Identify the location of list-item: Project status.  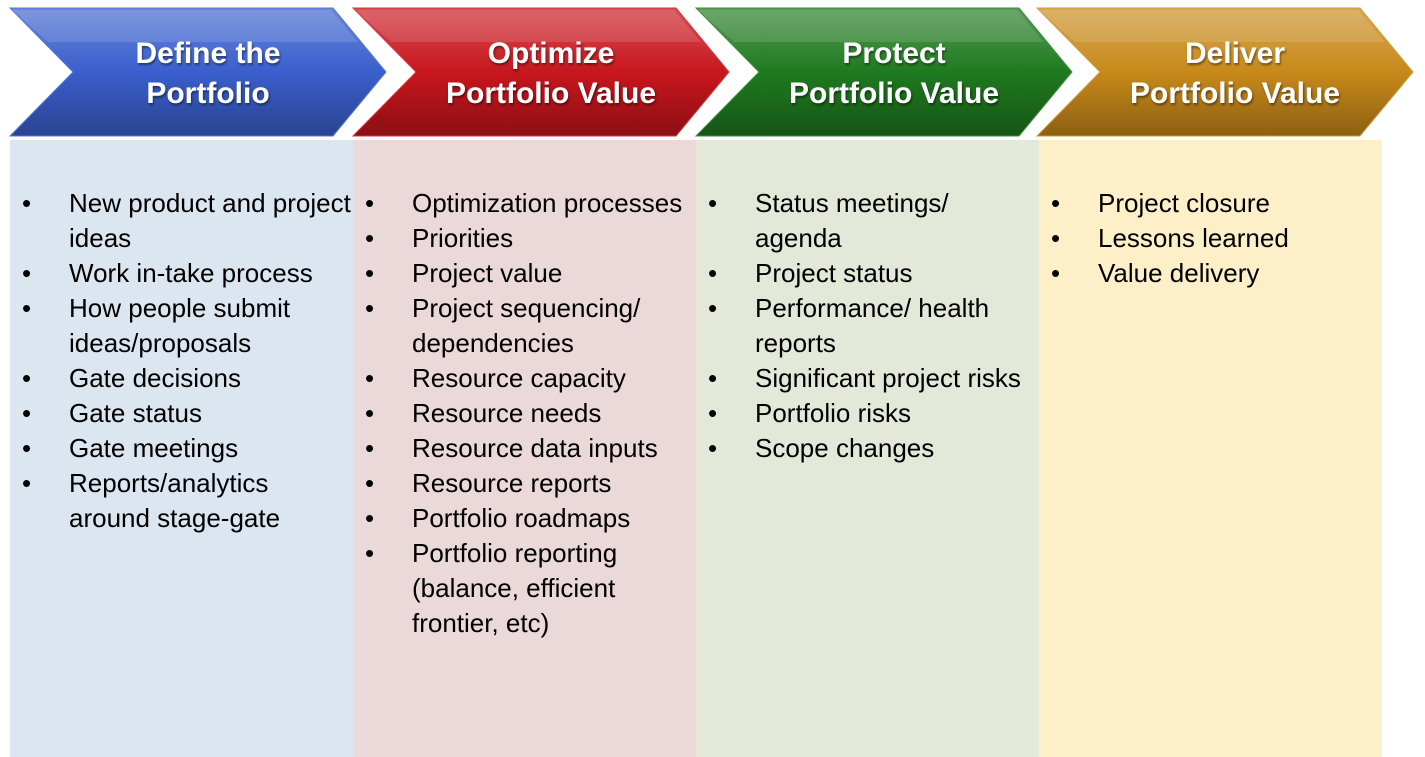
(867, 273).